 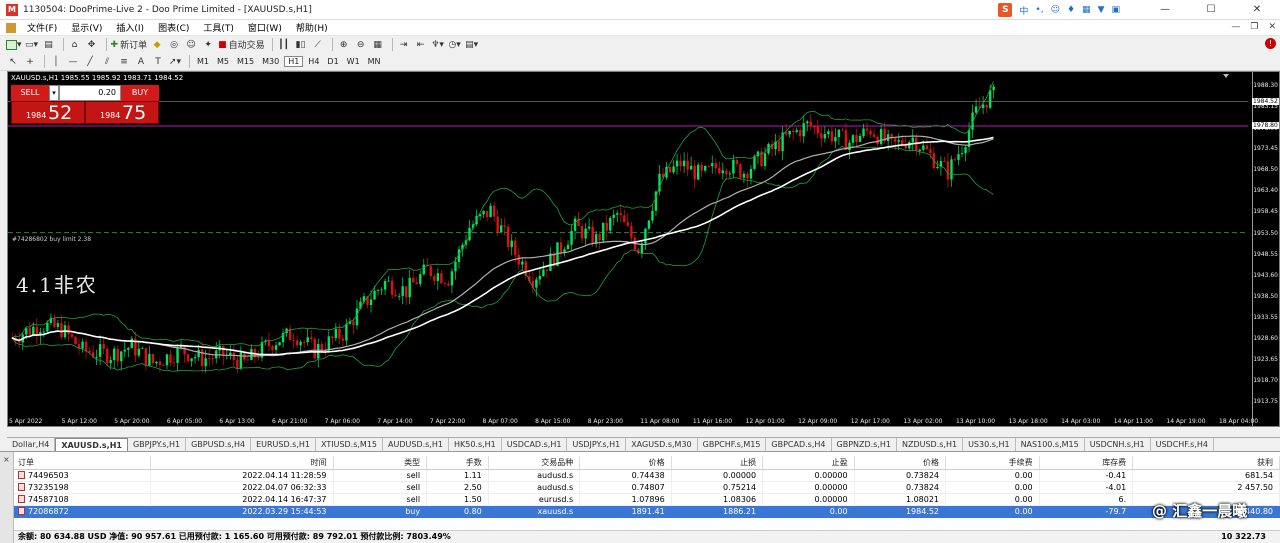 I want to click on maximize-button: ☐, so click(x=1211, y=10).